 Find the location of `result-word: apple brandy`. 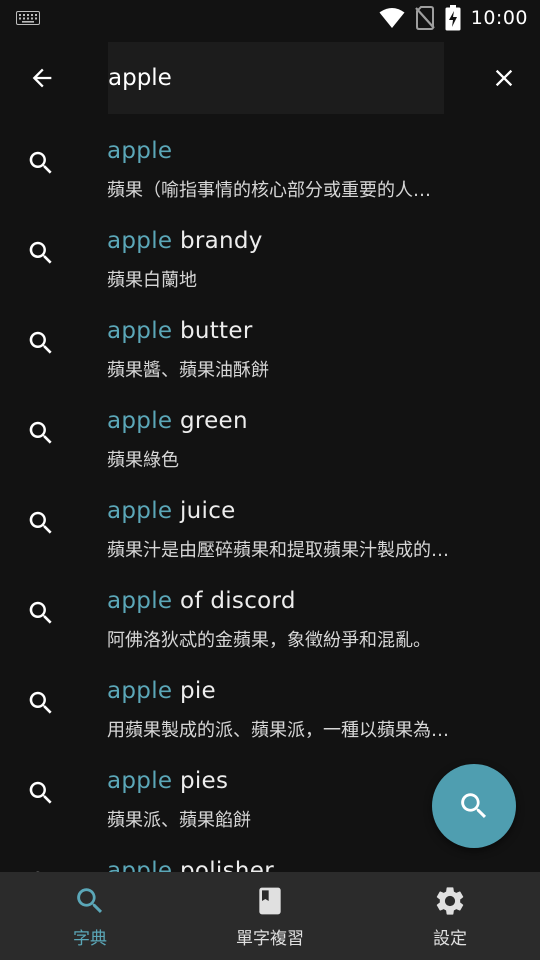

result-word: apple brandy is located at coordinates (185, 241).